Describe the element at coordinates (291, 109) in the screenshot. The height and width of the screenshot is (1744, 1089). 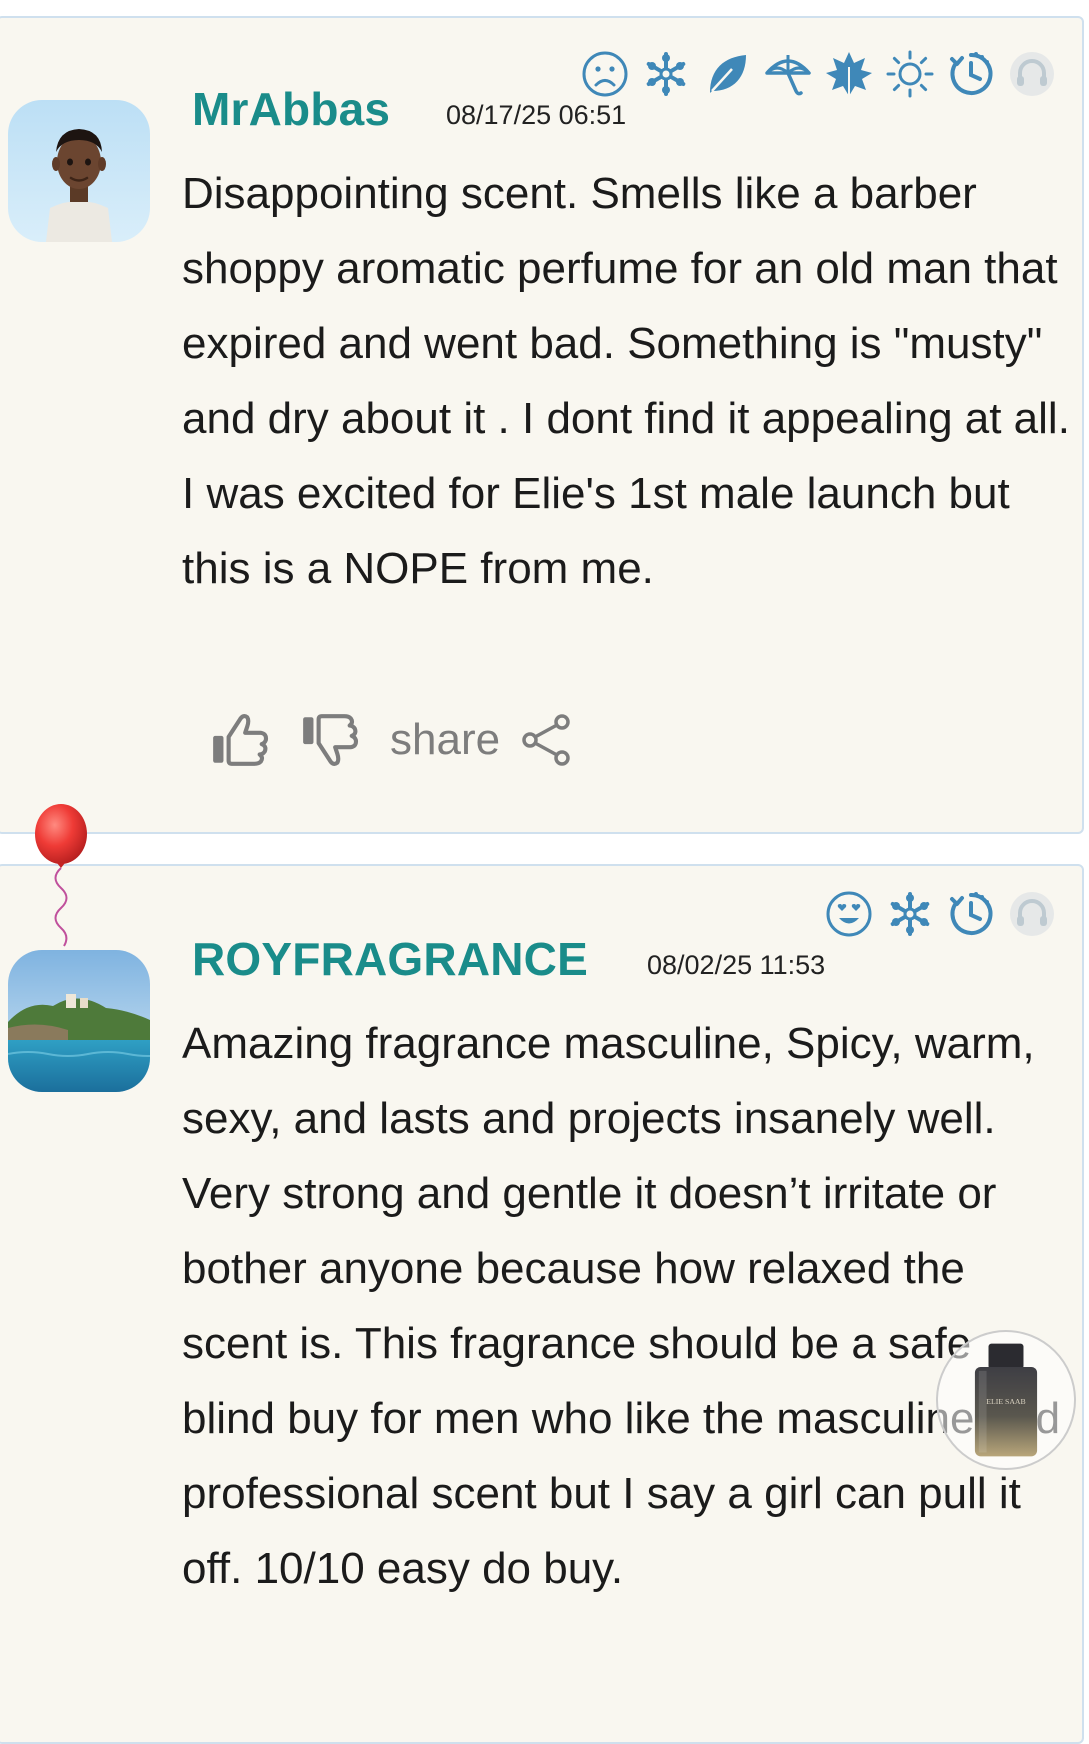
I see `username: MrAbbas` at that location.